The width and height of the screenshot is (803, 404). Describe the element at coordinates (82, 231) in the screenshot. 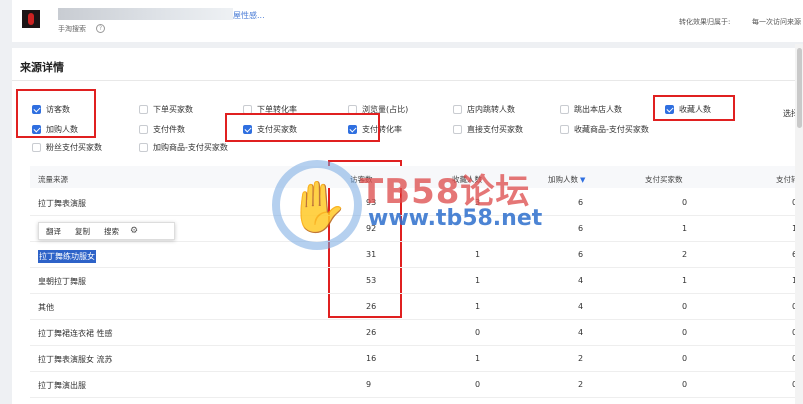

I see `copy-button: 复制` at that location.